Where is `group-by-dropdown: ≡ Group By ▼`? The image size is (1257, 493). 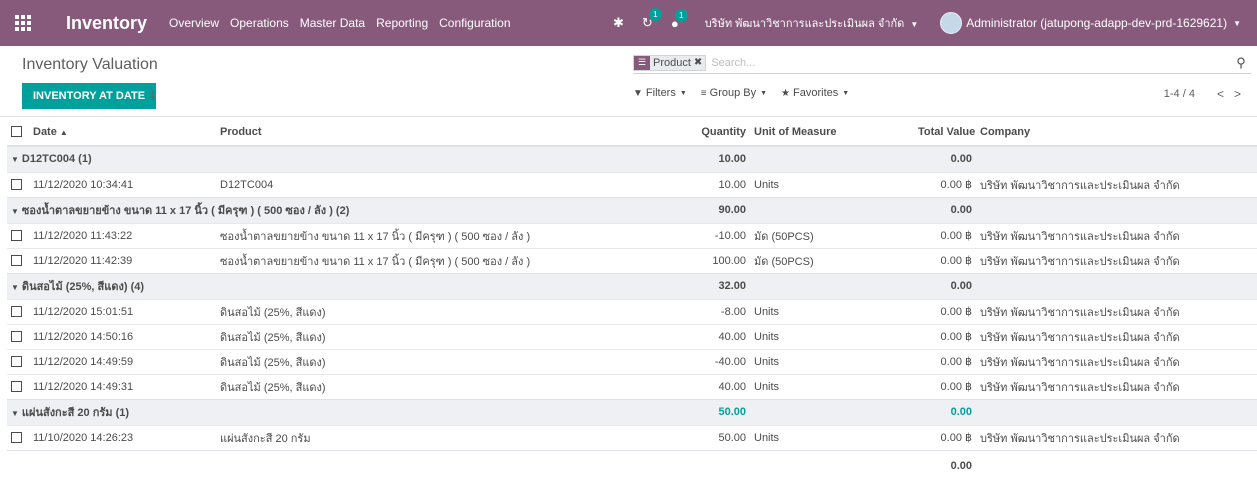 group-by-dropdown: ≡ Group By ▼ is located at coordinates (734, 93).